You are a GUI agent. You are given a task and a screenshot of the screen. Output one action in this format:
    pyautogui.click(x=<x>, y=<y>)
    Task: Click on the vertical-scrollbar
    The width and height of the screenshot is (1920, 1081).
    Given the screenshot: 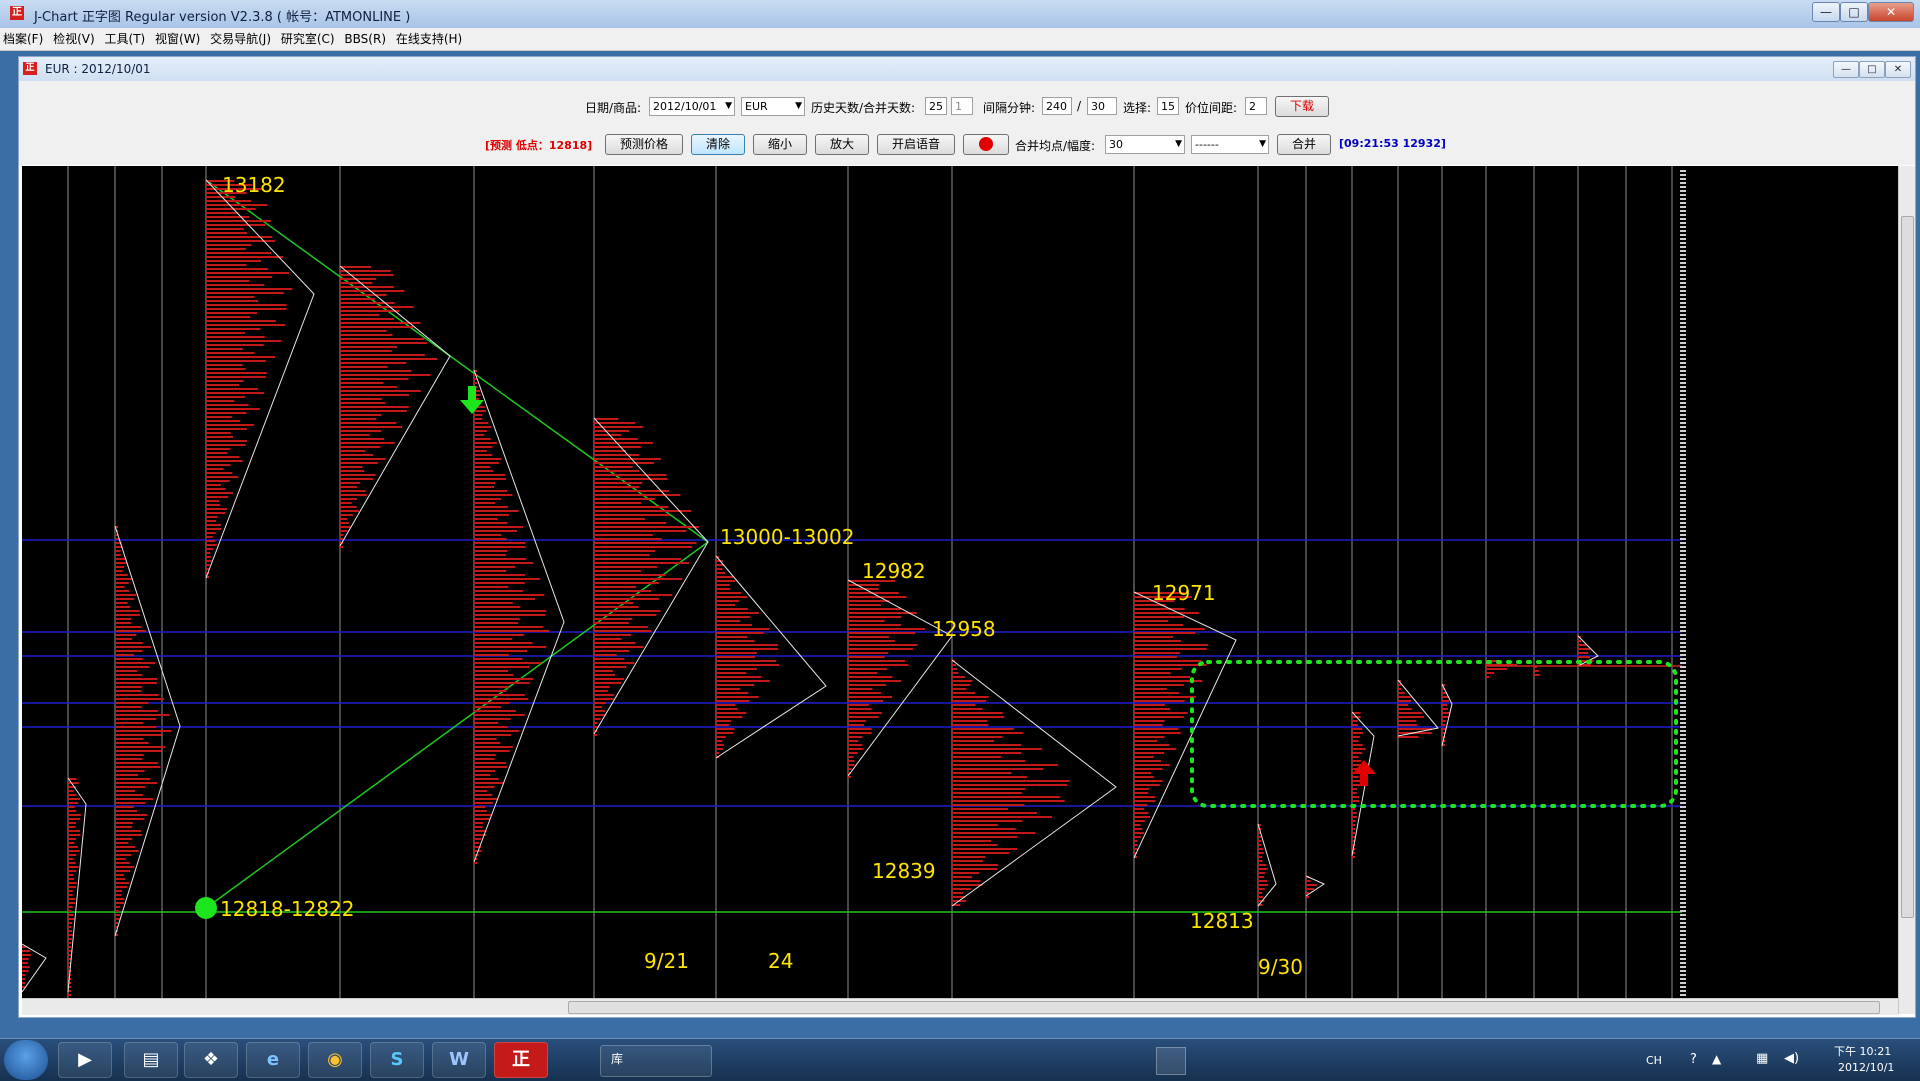 What is the action you would take?
    pyautogui.click(x=1906, y=590)
    